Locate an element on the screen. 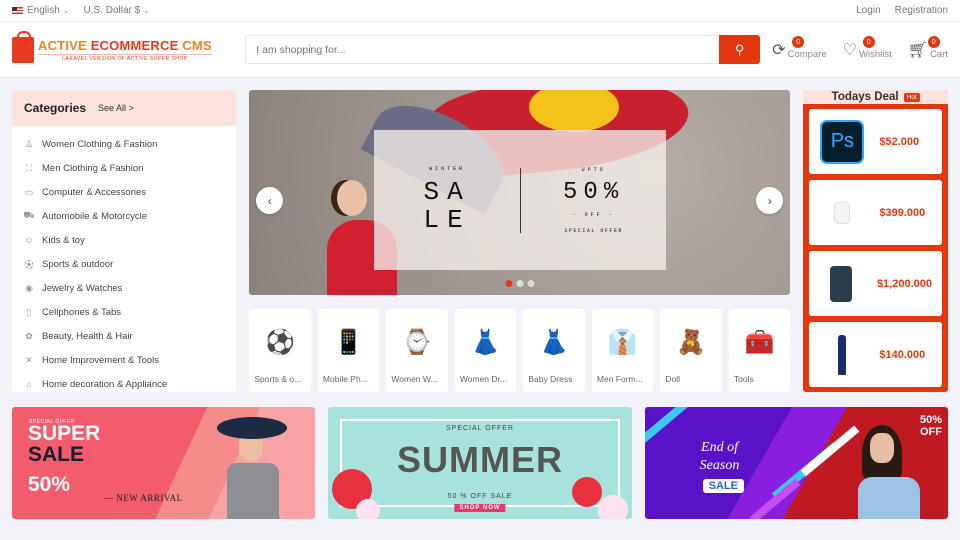 This screenshot has height=540, width=960. category-label: Kids & toy is located at coordinates (63, 240).